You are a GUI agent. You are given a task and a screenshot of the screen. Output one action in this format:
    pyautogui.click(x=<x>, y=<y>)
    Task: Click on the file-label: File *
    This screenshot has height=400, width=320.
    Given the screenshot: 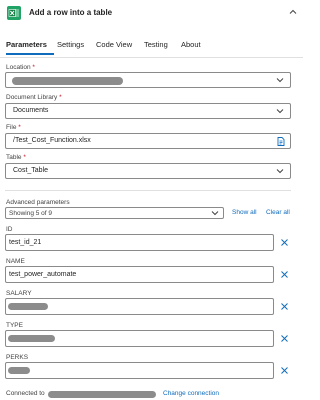 What is the action you would take?
    pyautogui.click(x=13, y=127)
    